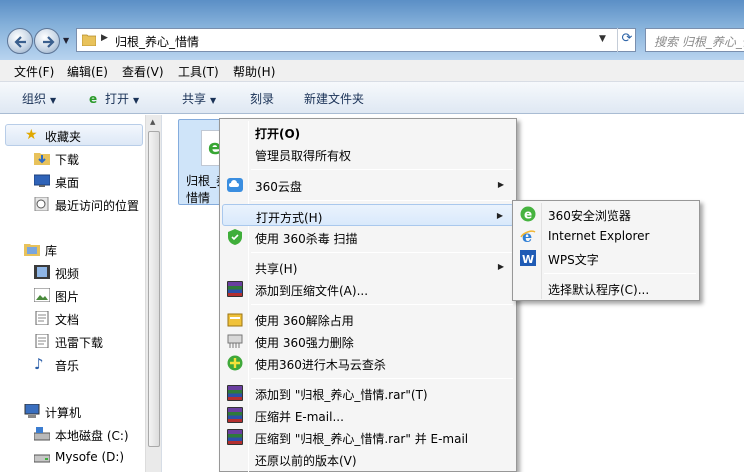 This screenshot has height=472, width=744. Describe the element at coordinates (304, 343) in the screenshot. I see `menu-label: 使用 360强力删除` at that location.